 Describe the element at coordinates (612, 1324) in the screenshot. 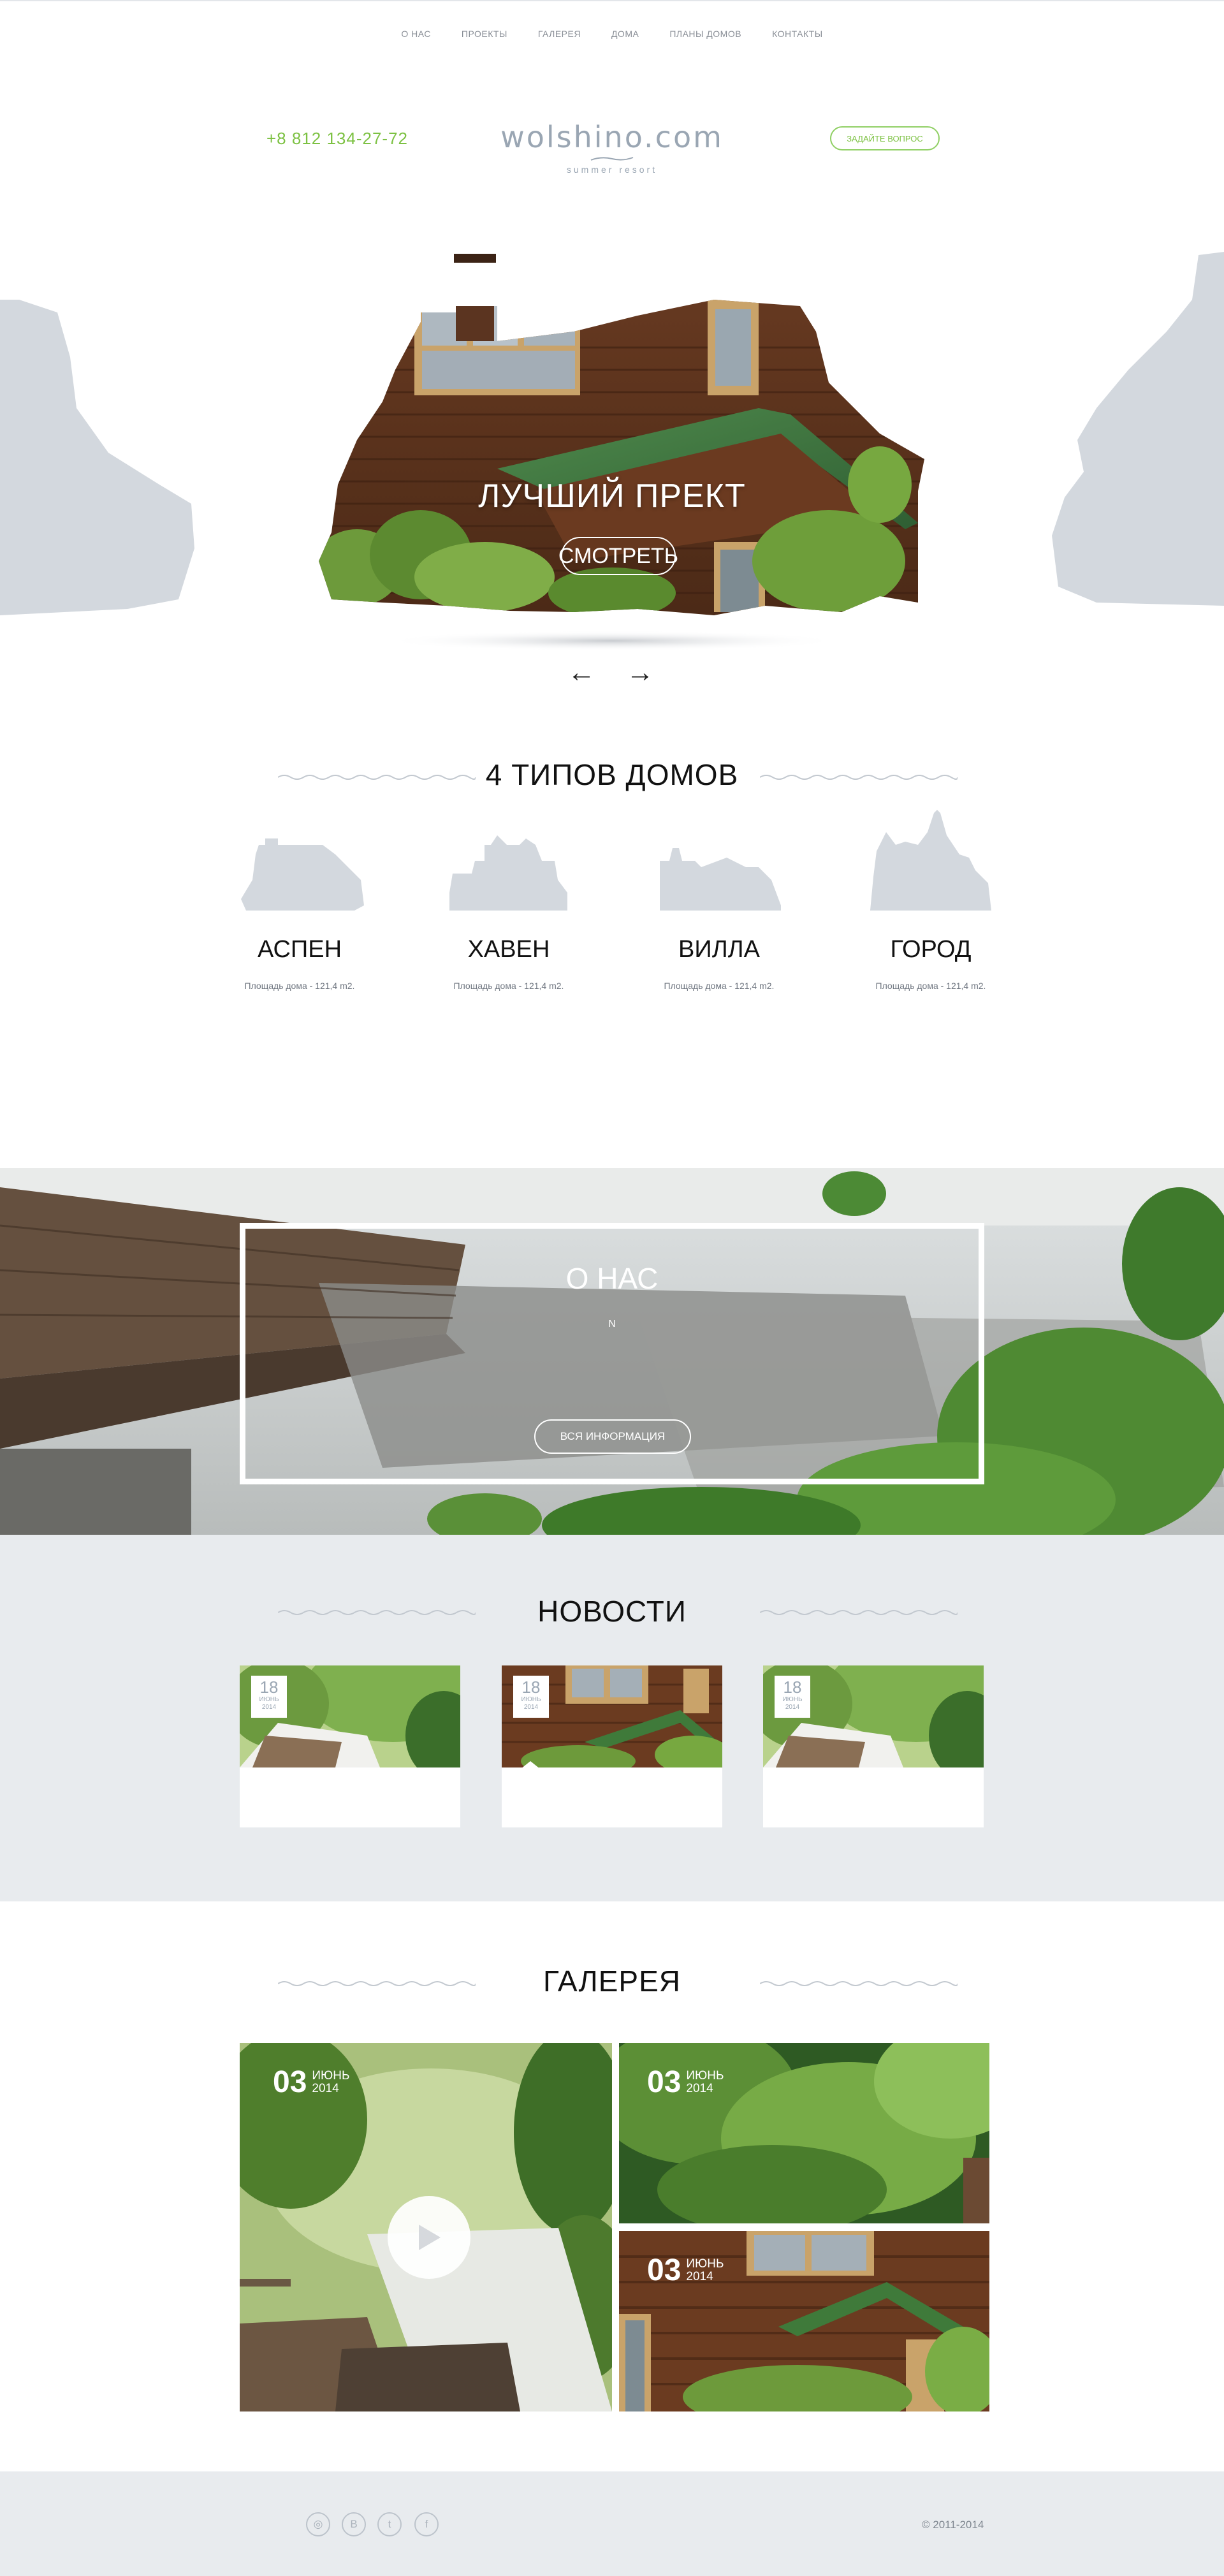

I see `about-text: N` at that location.